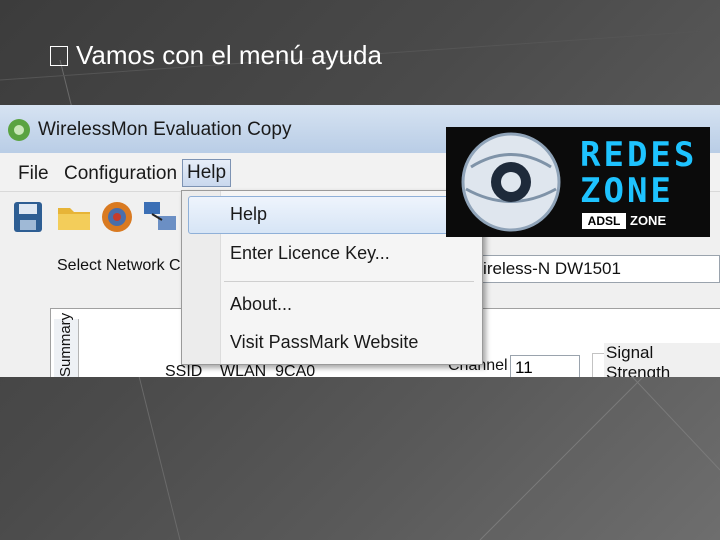 The width and height of the screenshot is (720, 540). What do you see at coordinates (160, 217) in the screenshot?
I see `network-icon` at bounding box center [160, 217].